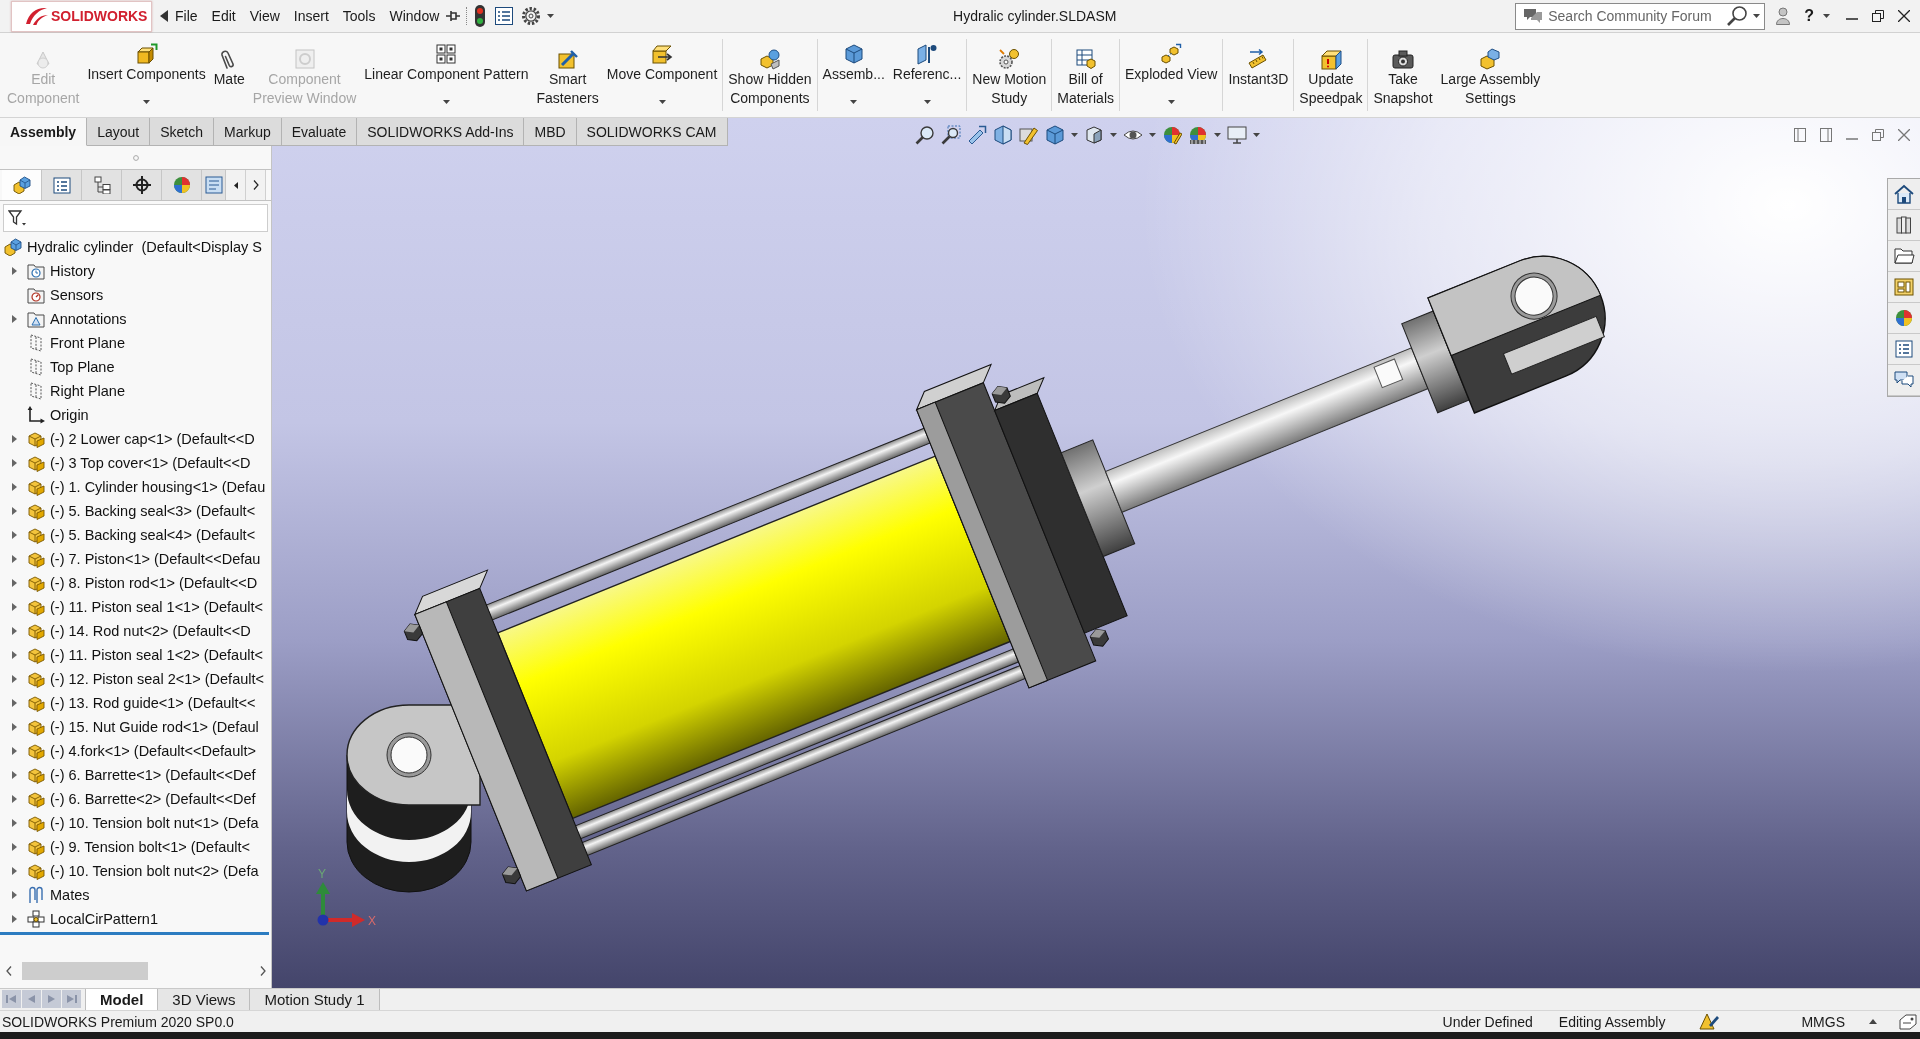 This screenshot has height=1039, width=1920. Describe the element at coordinates (531, 16) in the screenshot. I see `settings-icon` at that location.